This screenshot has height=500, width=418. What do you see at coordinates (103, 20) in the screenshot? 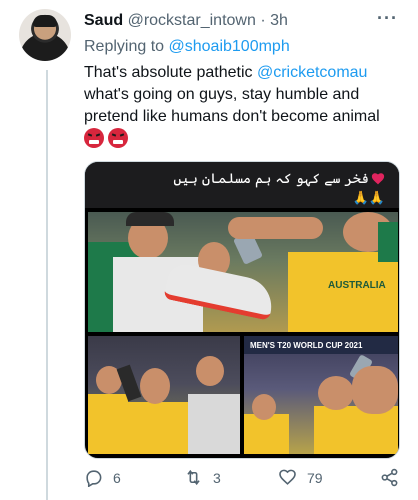
I see `author-name: Saud` at bounding box center [103, 20].